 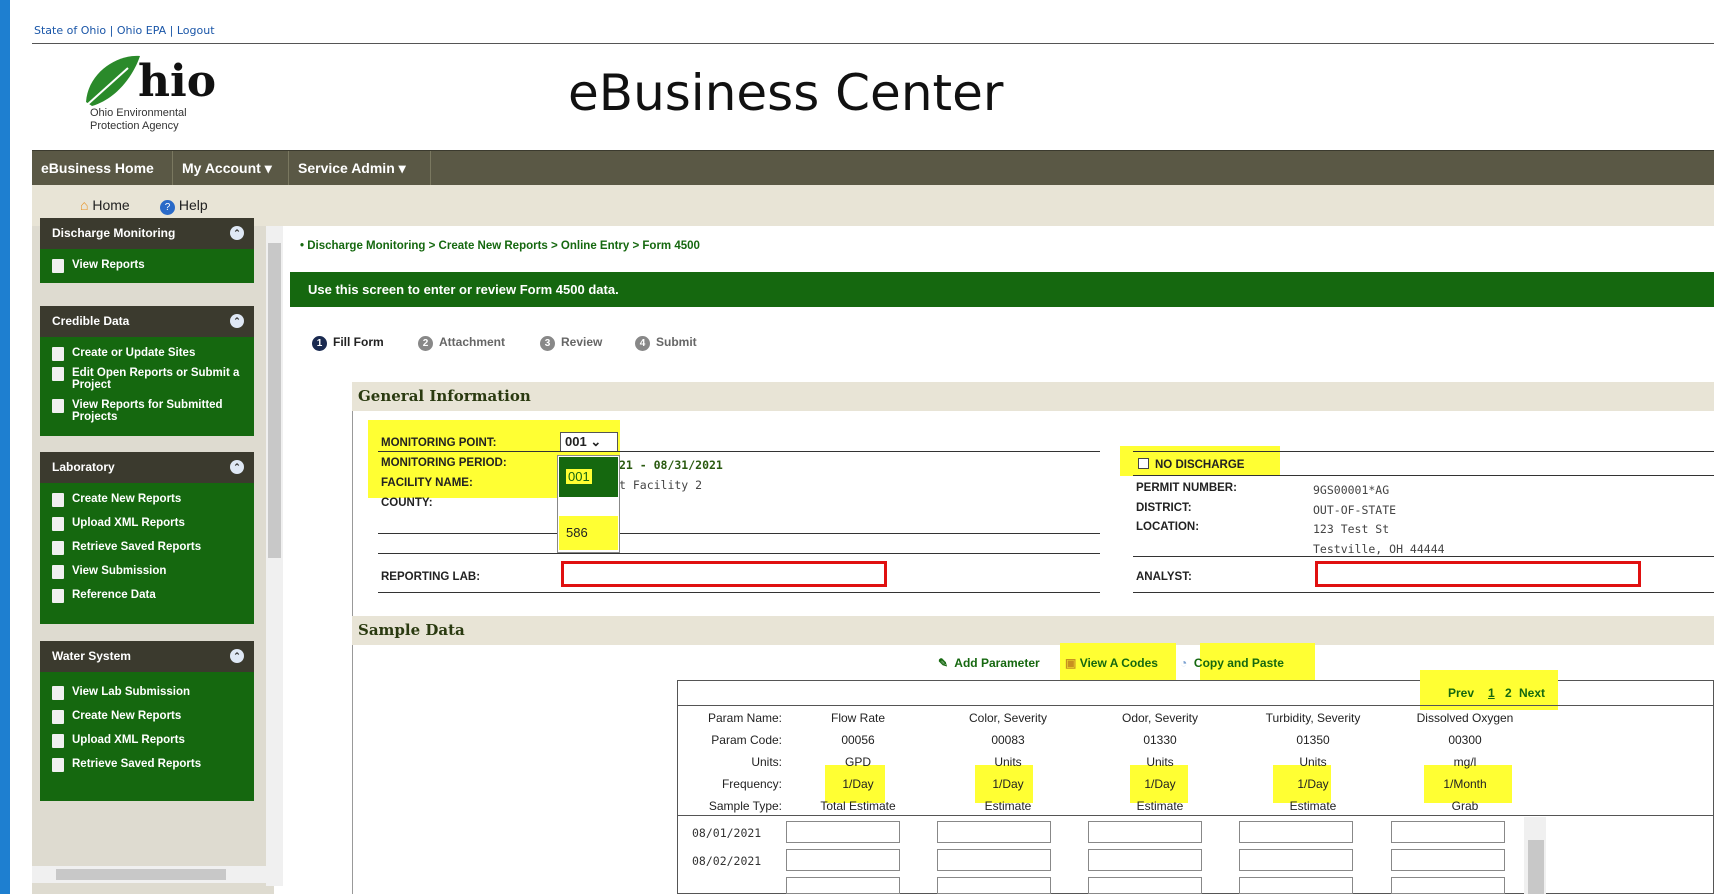 I want to click on panel-header: Laboratory ⌃, so click(x=147, y=467).